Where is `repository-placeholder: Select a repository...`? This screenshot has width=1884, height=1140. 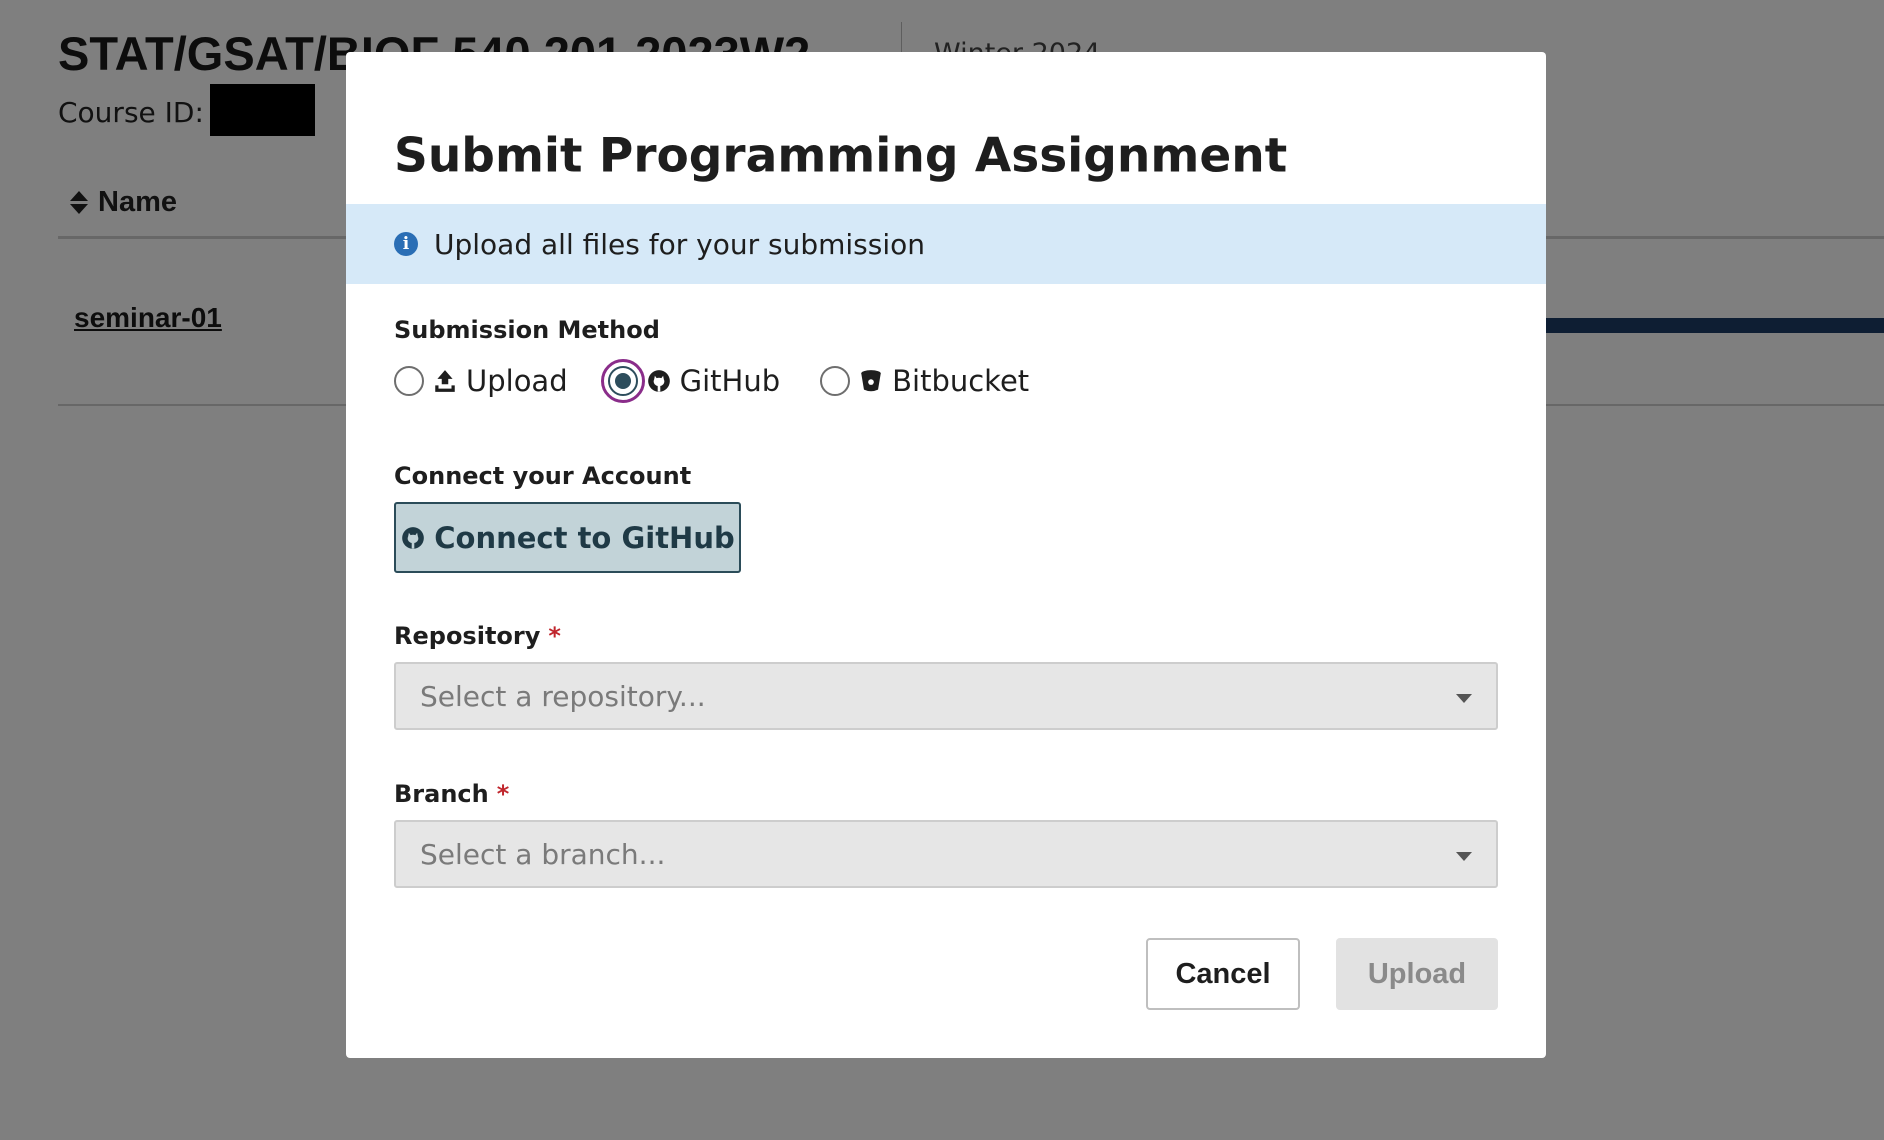 repository-placeholder: Select a repository... is located at coordinates (563, 696).